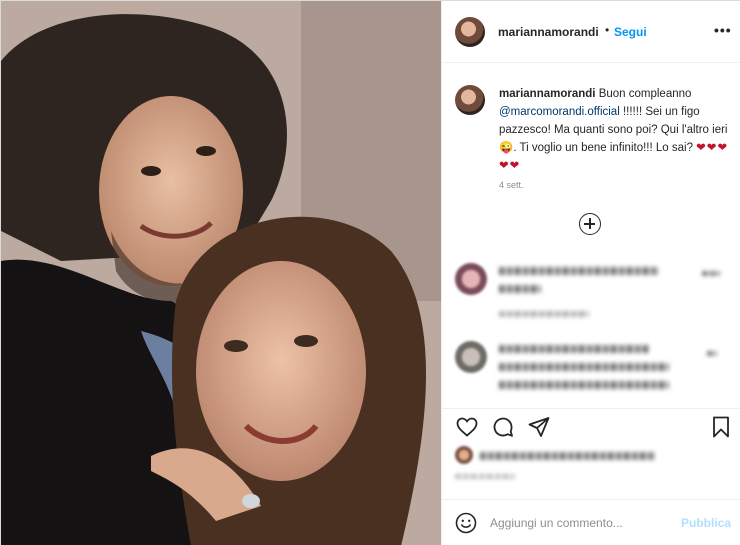  Describe the element at coordinates (706, 523) in the screenshot. I see `publish-button: Pubblica` at that location.